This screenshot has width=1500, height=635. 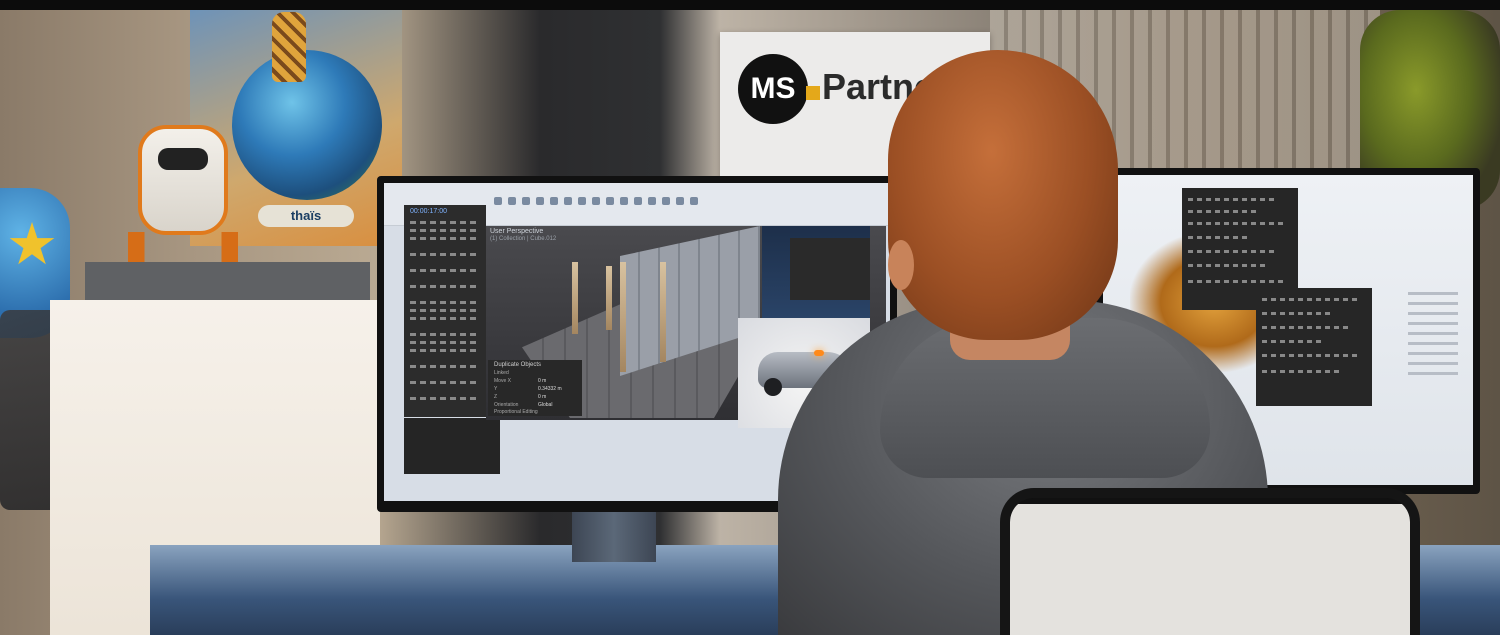 I want to click on properties-panel, so click(x=452, y=446).